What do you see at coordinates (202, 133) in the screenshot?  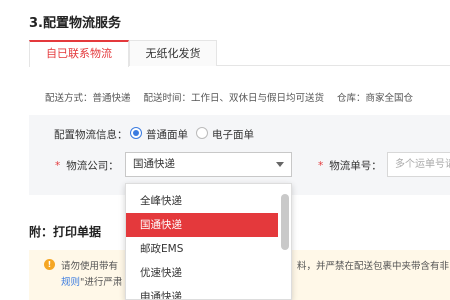 I see `radio-electronic-waybill` at bounding box center [202, 133].